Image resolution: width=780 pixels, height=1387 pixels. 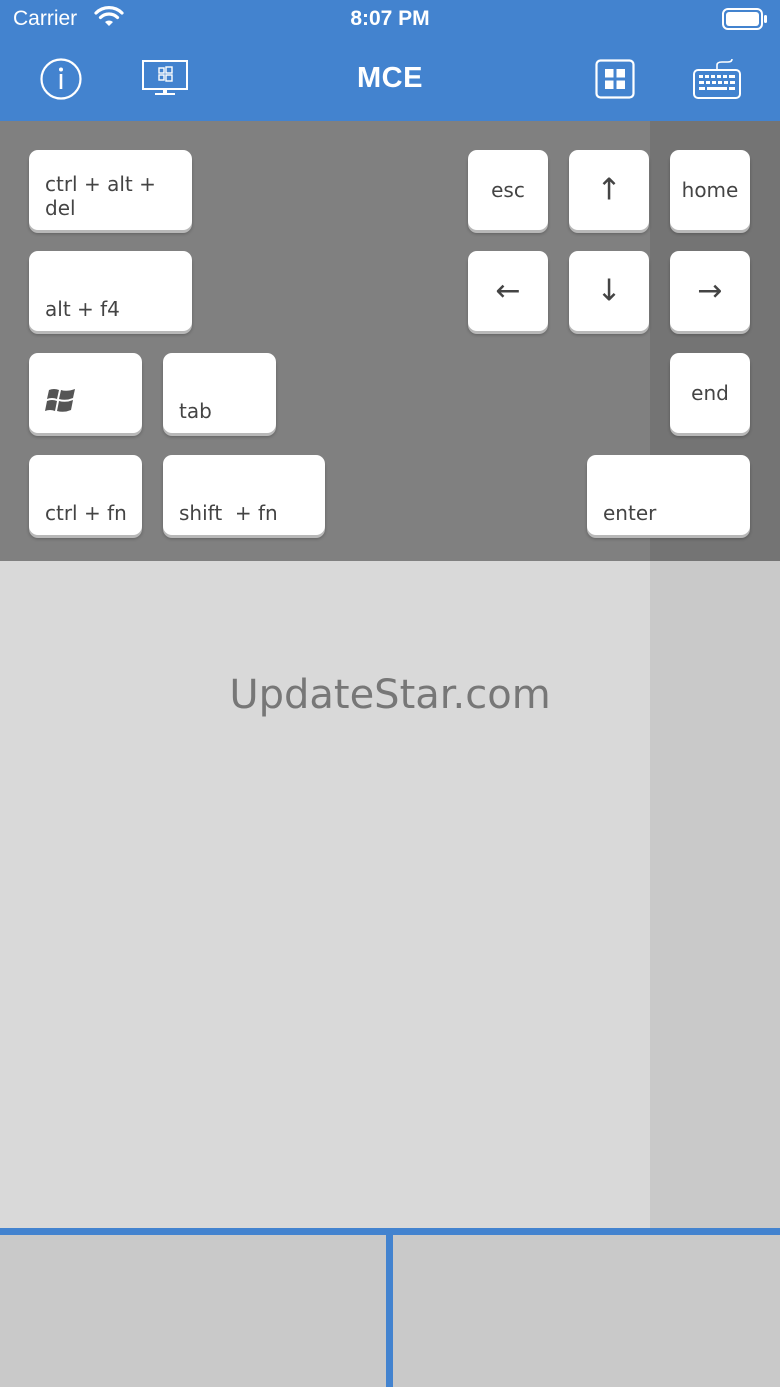 I want to click on key-label: esc, so click(x=508, y=190).